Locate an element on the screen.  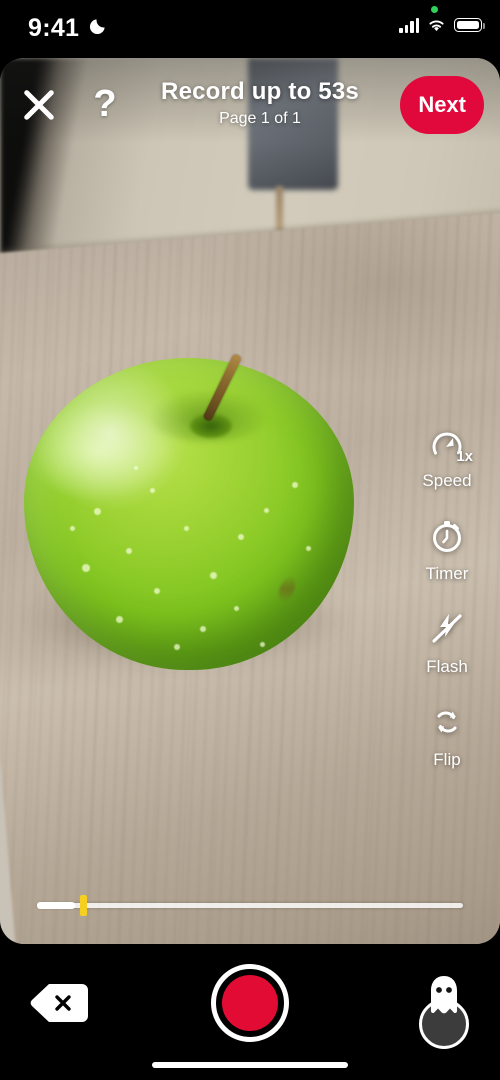
status-bar: 9:41 is located at coordinates (250, 29).